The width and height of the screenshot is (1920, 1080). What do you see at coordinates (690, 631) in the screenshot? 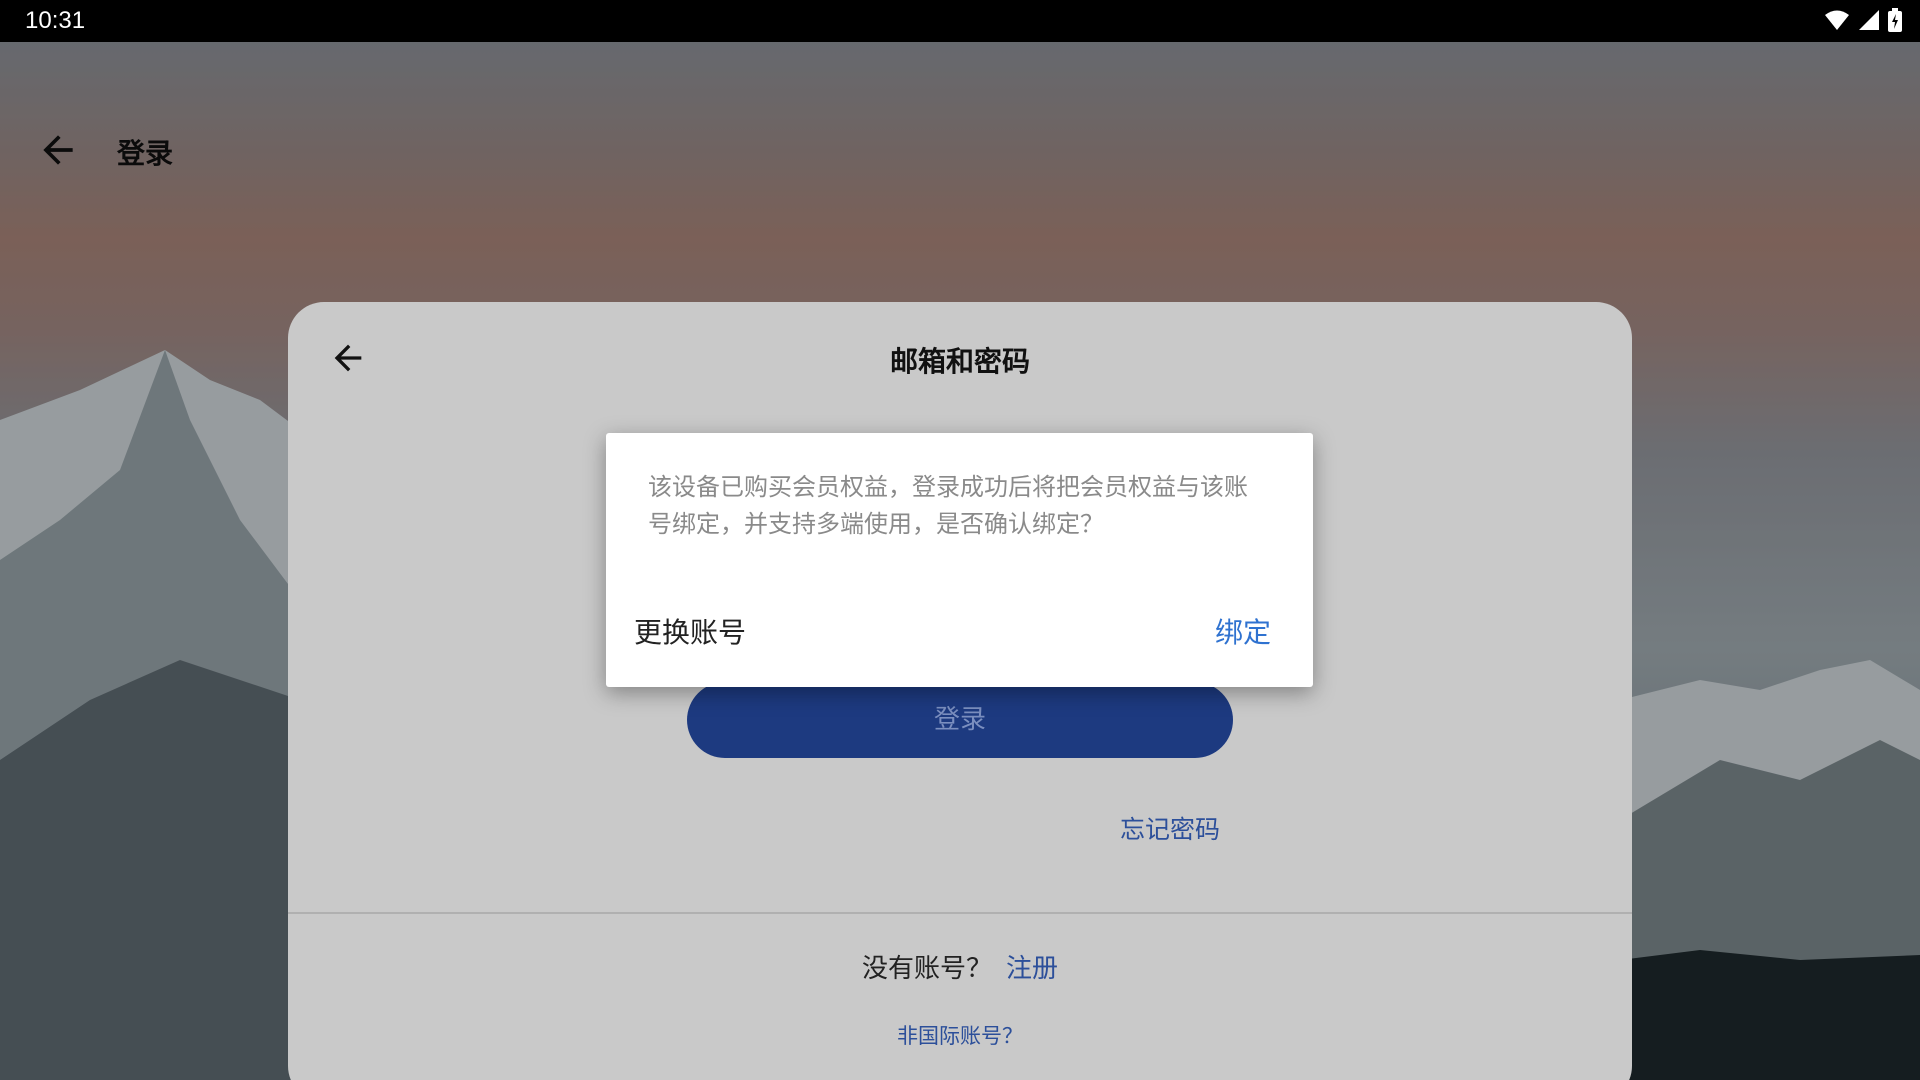
I see `switch-account-button: 更换账号` at bounding box center [690, 631].